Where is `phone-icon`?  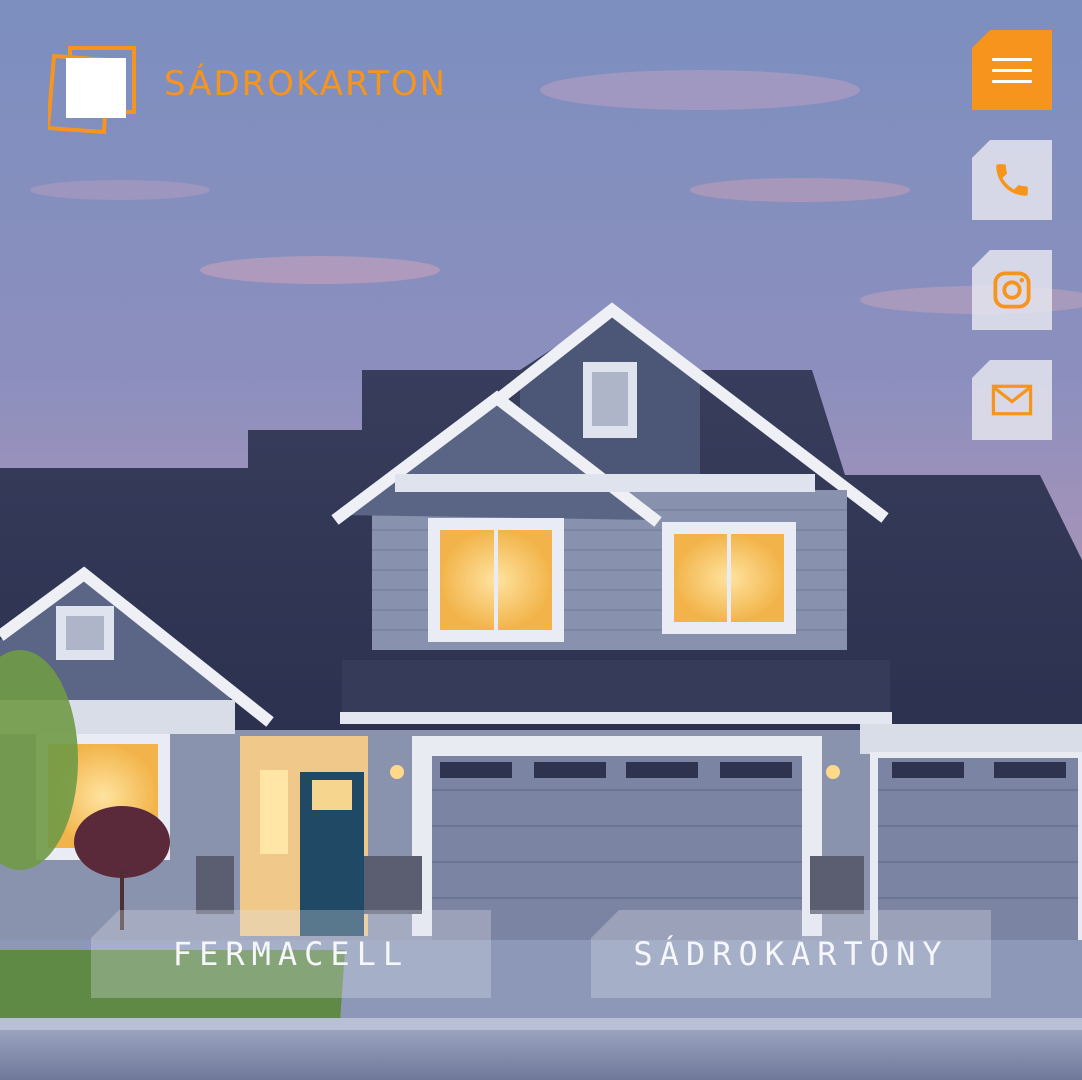 phone-icon is located at coordinates (1012, 180).